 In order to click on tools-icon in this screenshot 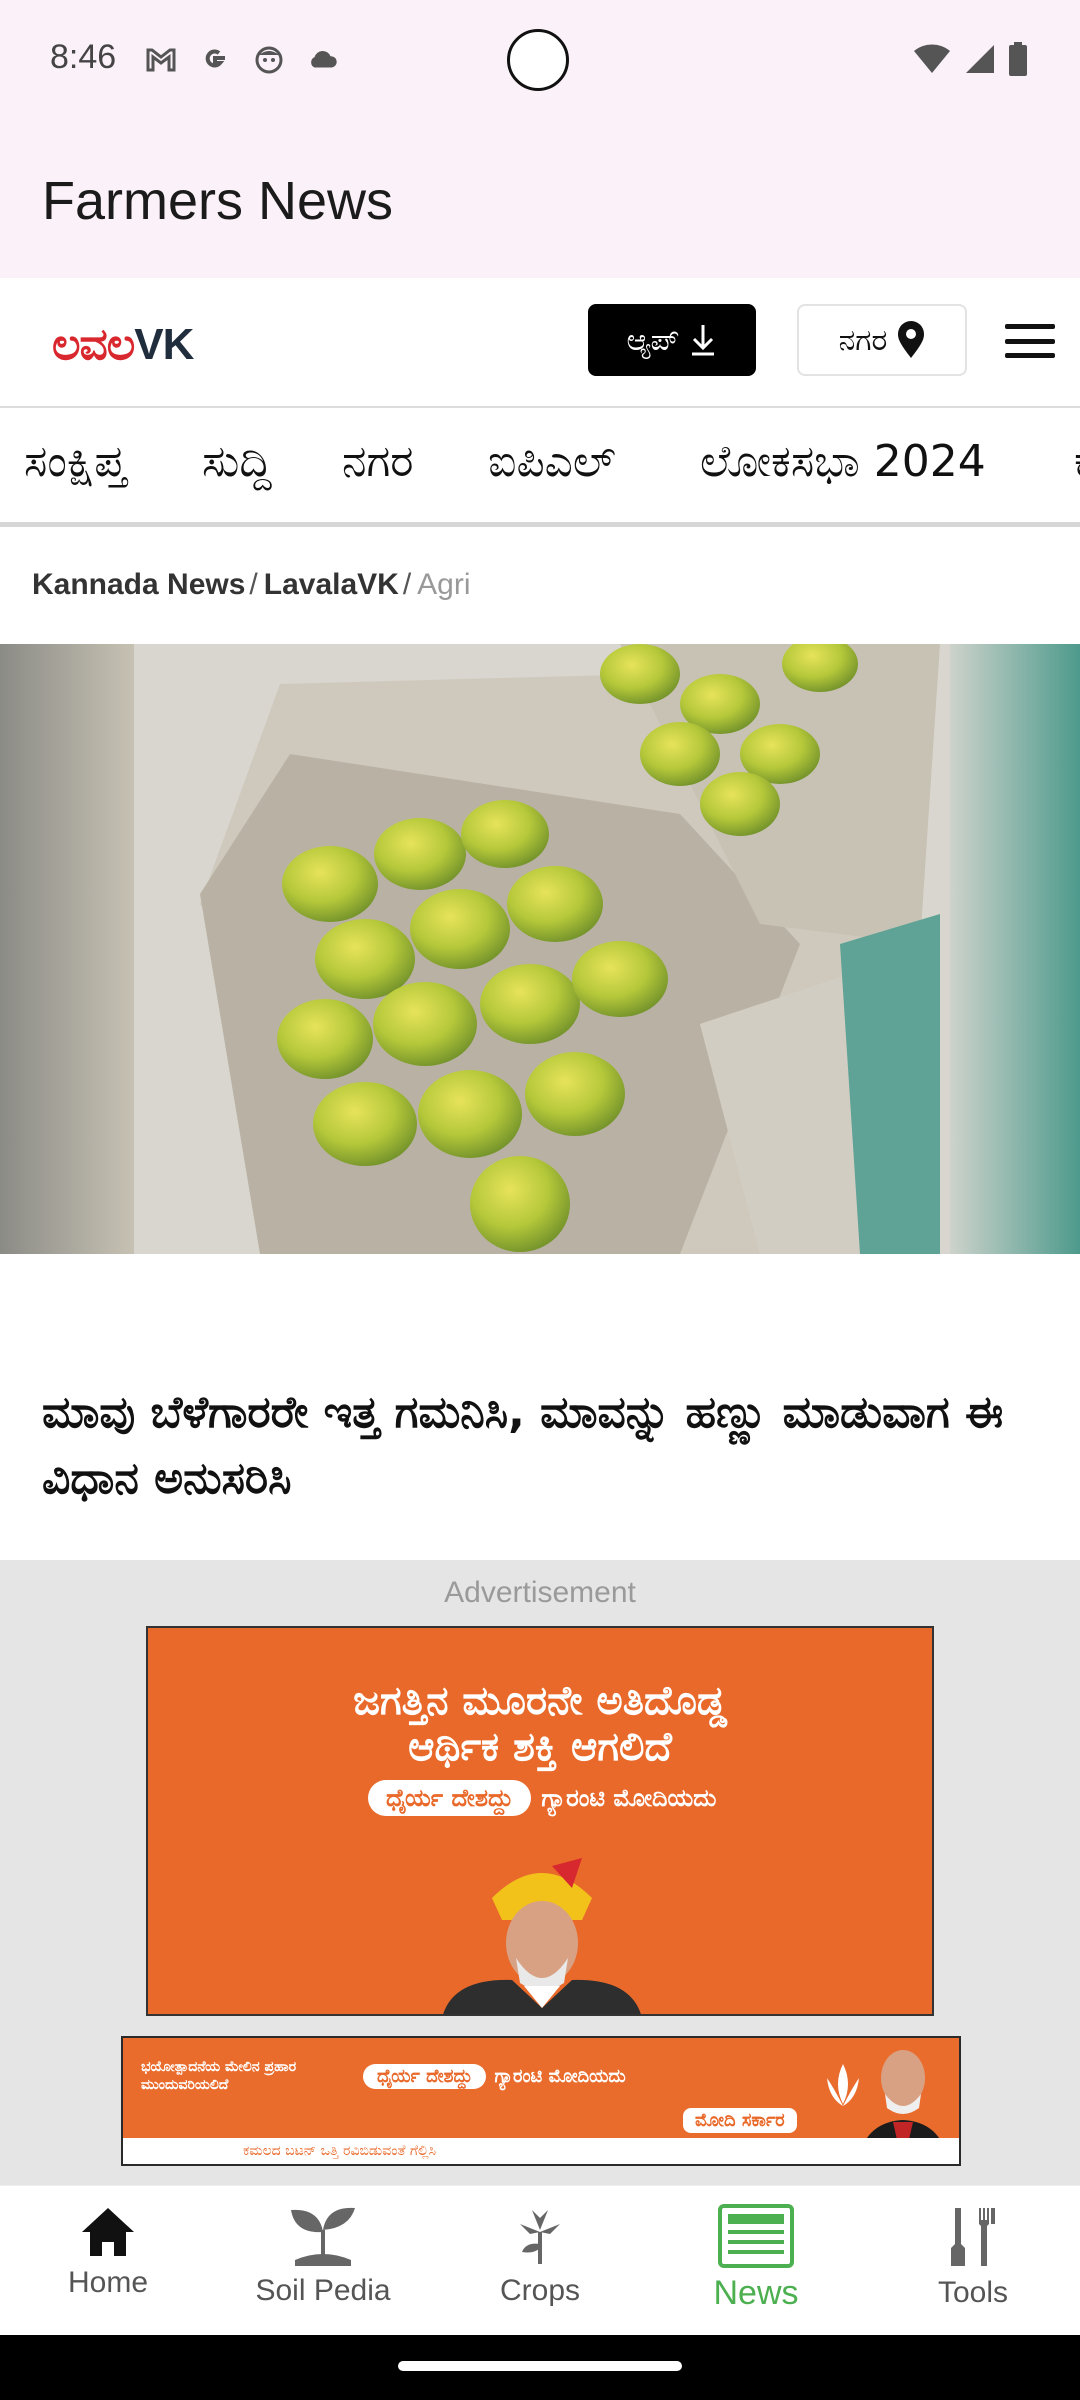, I will do `click(973, 2237)`.